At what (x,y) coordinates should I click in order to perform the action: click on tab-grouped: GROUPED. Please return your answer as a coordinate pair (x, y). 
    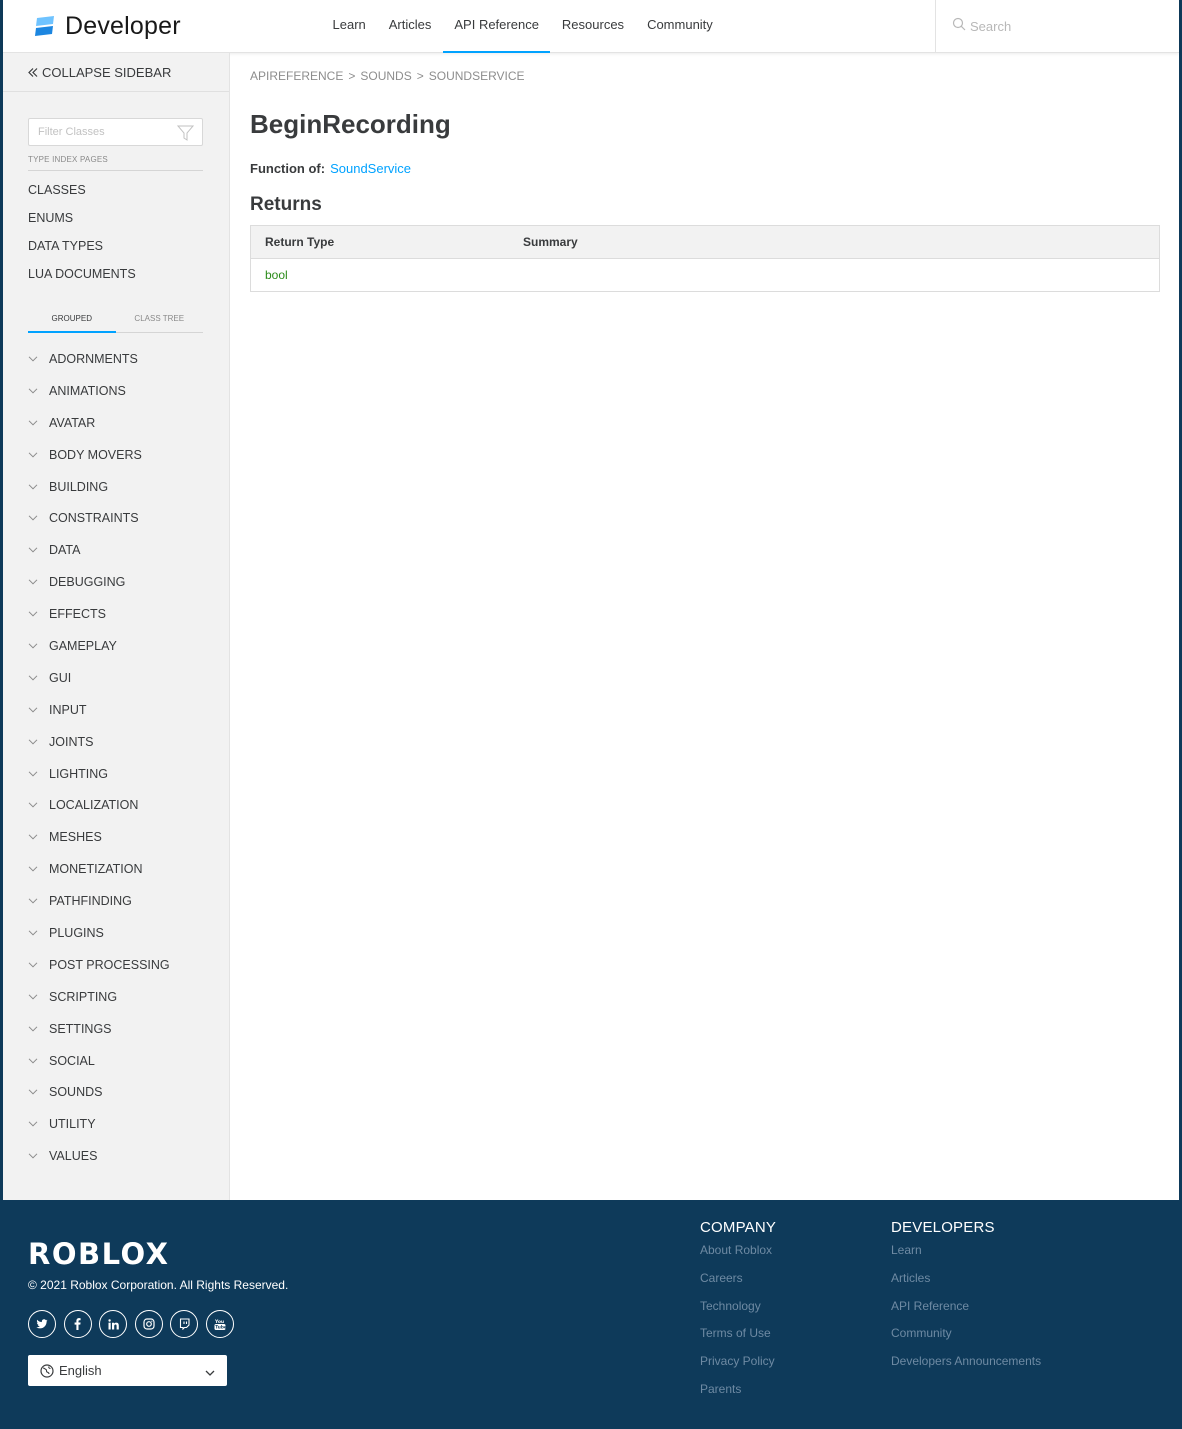
    Looking at the image, I should click on (72, 322).